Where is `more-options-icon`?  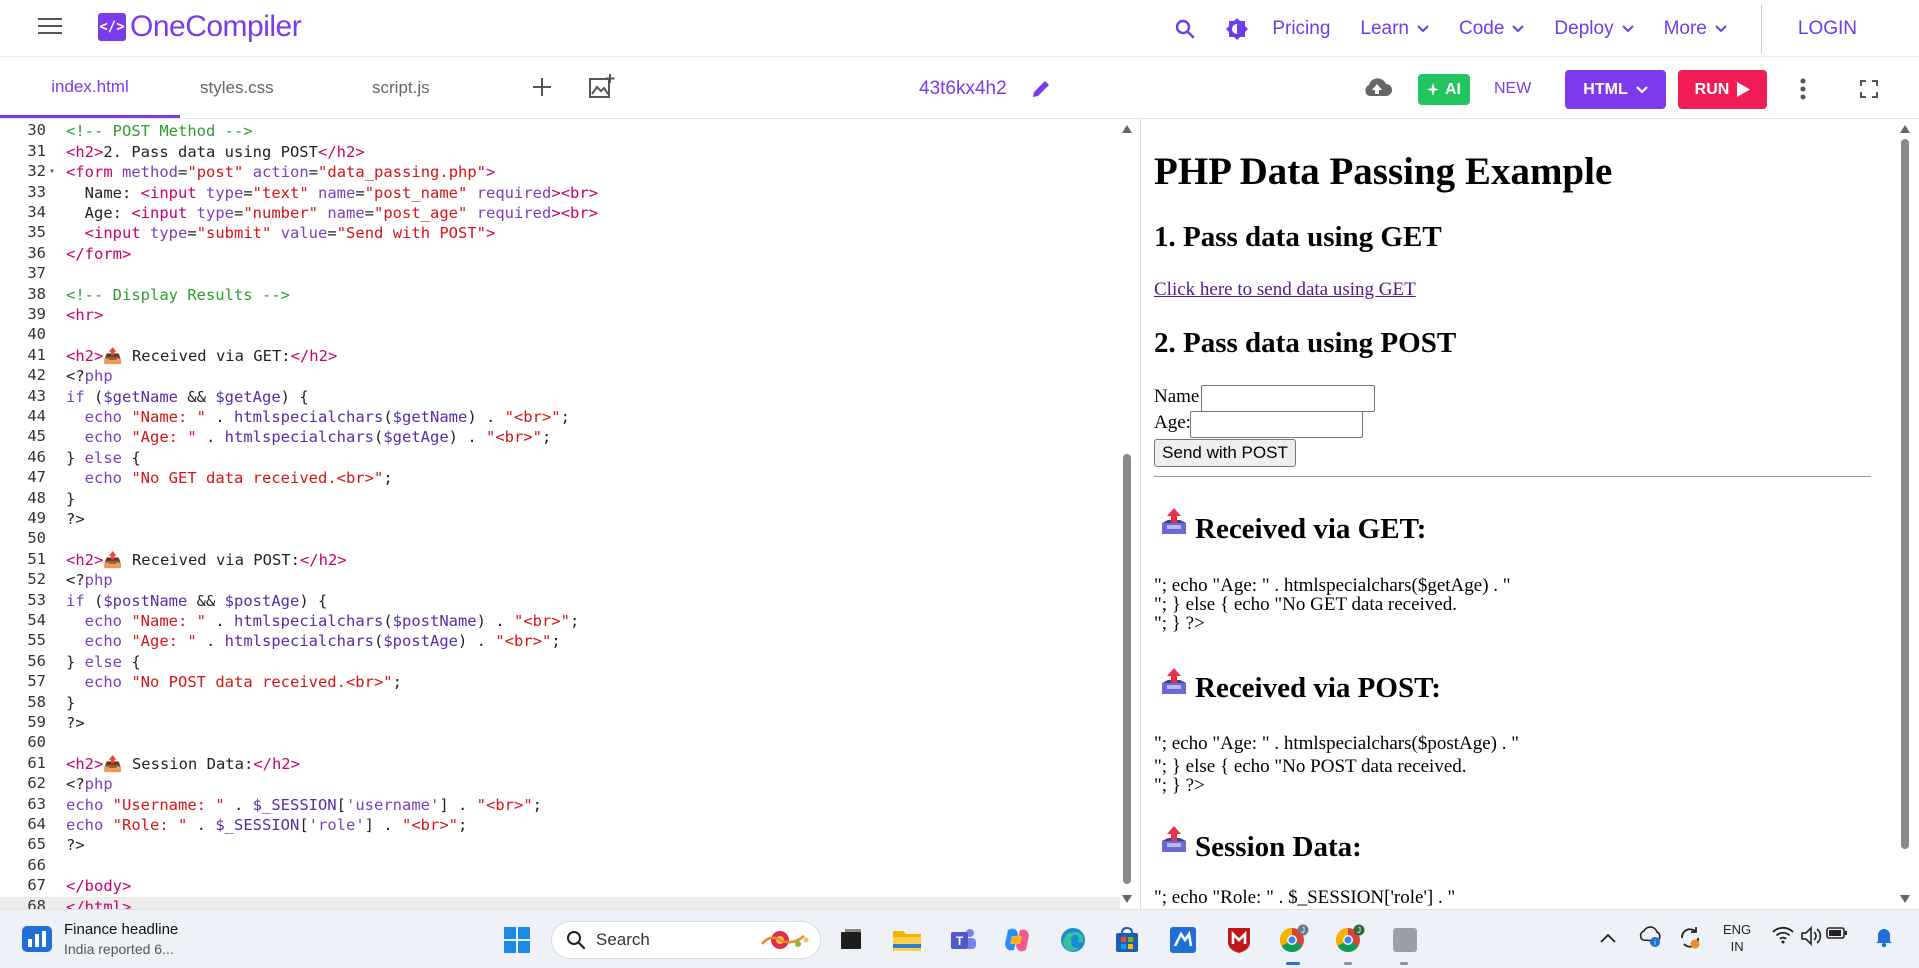 more-options-icon is located at coordinates (1803, 91).